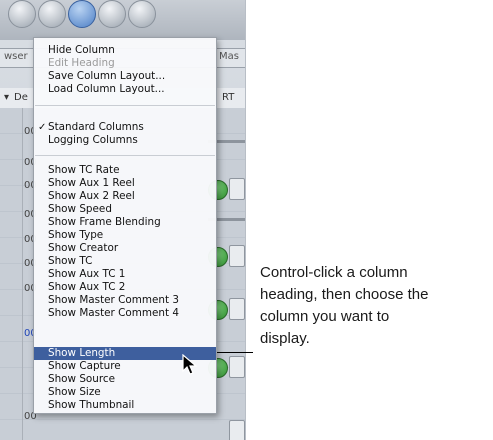  Describe the element at coordinates (16, 56) in the screenshot. I see `tab-browser: wser` at that location.